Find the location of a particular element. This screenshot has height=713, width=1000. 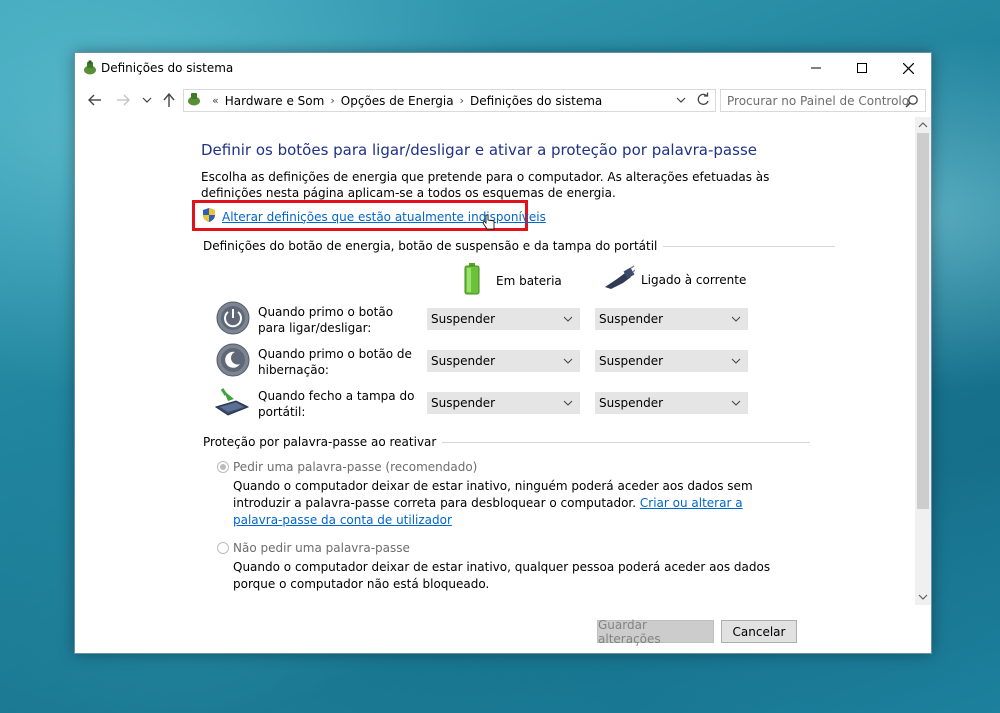

up-button is located at coordinates (169, 100).